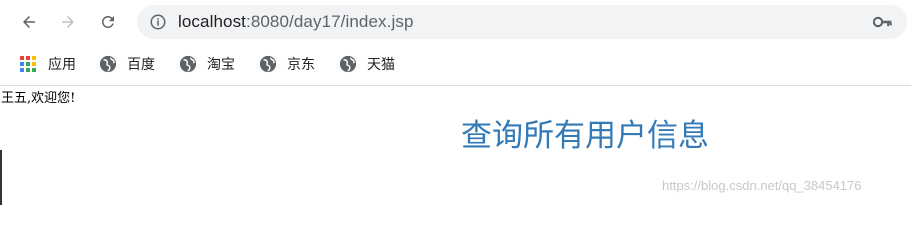 This screenshot has height=240, width=911. I want to click on bookmark-label: 天猫, so click(381, 65).